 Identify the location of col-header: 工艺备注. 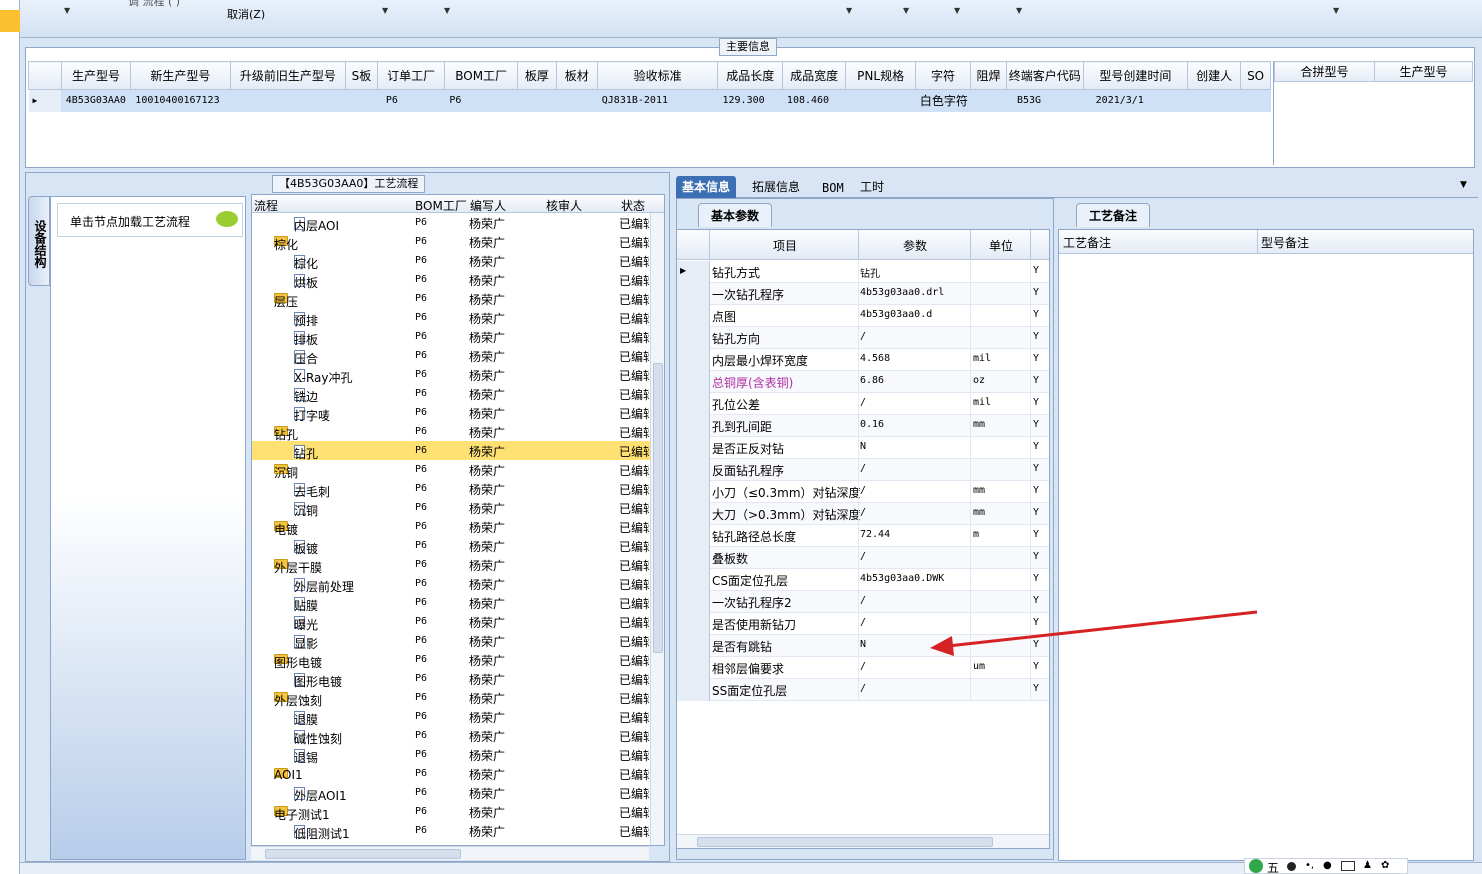
(1087, 242).